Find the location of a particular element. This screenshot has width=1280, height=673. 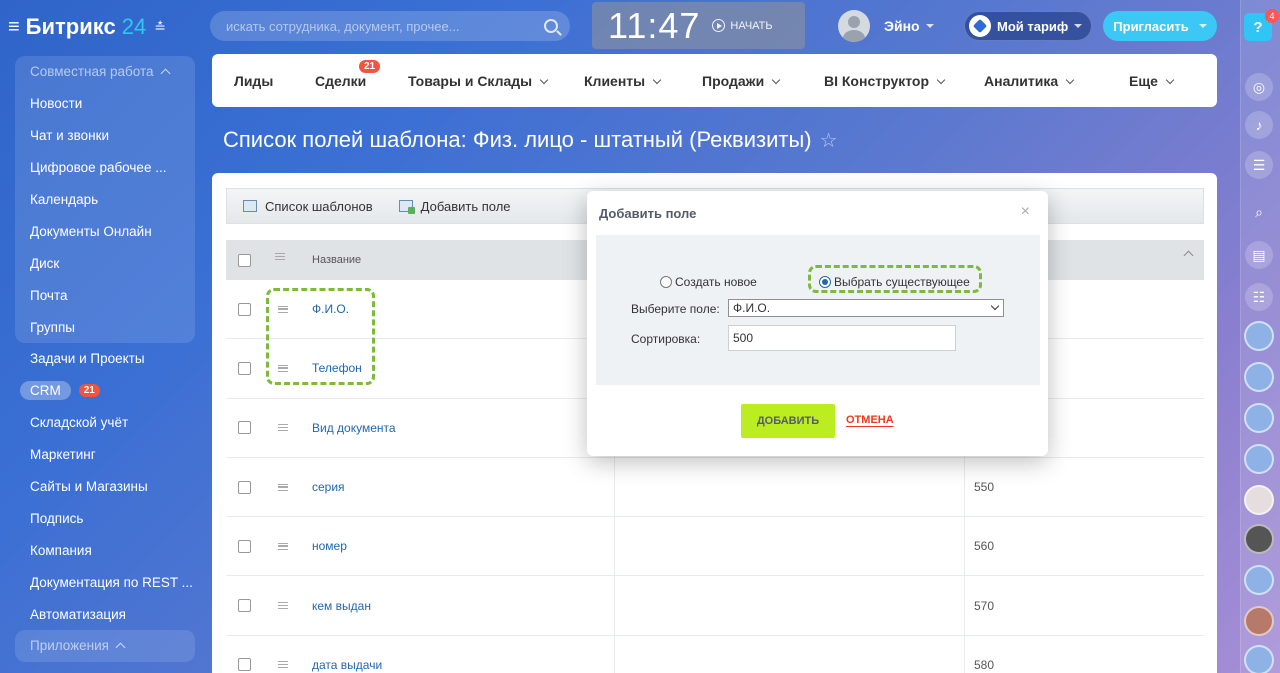

table-row: кем выдан 570 is located at coordinates (715, 606).